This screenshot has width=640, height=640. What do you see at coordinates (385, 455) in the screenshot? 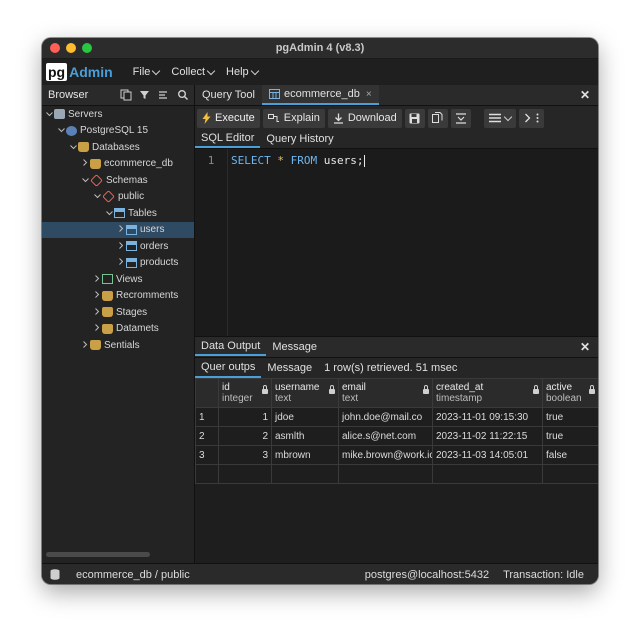
I see `grid-cell: mike.brown@work.ic` at bounding box center [385, 455].